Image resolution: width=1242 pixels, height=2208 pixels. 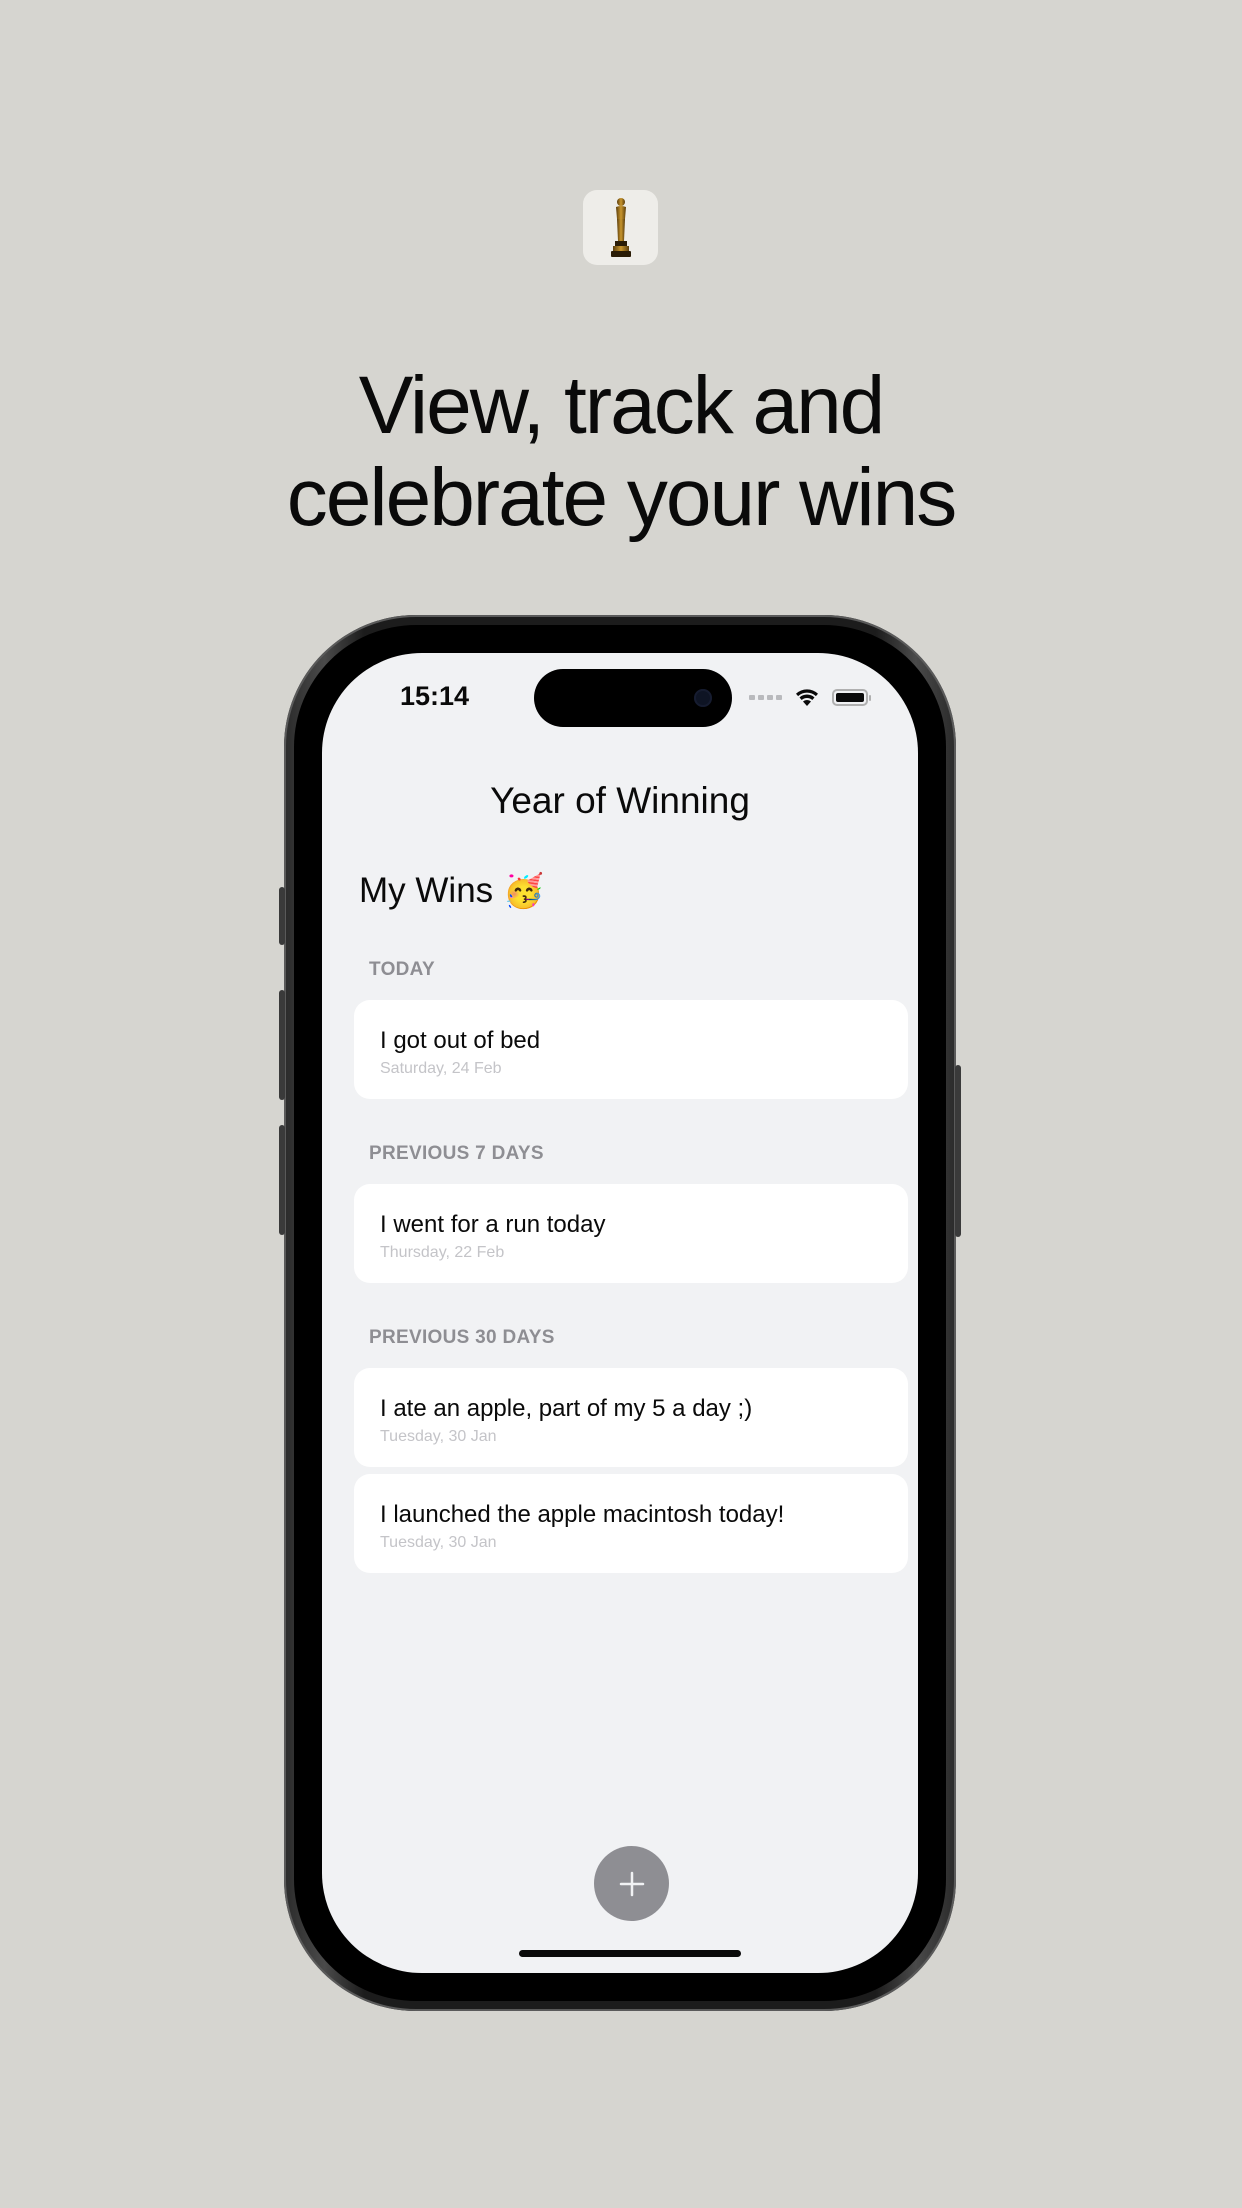 I want to click on plus-icon, so click(x=631, y=1883).